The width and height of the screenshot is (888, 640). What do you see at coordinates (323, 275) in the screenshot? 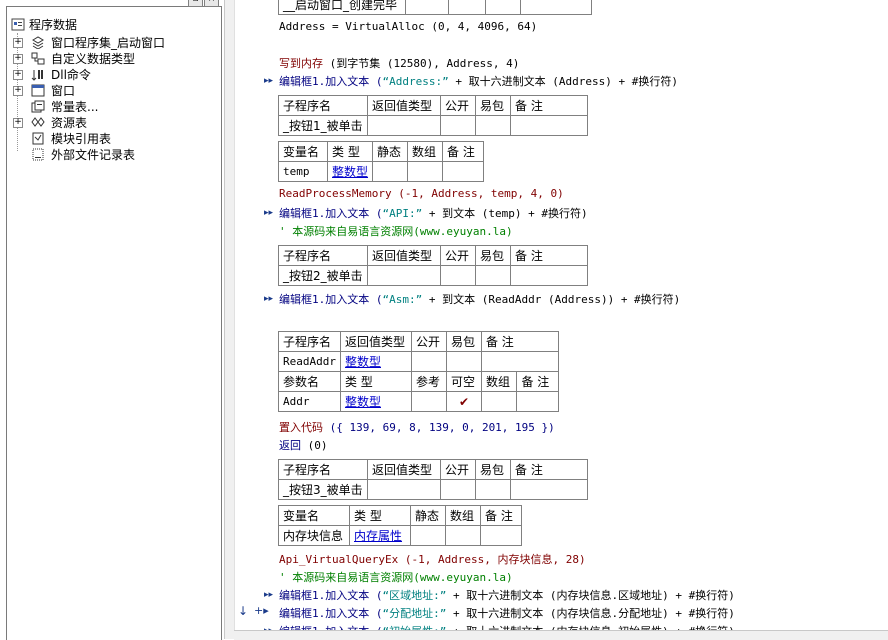
I see `sub-name-cell: _按钮2_被单击` at bounding box center [323, 275].